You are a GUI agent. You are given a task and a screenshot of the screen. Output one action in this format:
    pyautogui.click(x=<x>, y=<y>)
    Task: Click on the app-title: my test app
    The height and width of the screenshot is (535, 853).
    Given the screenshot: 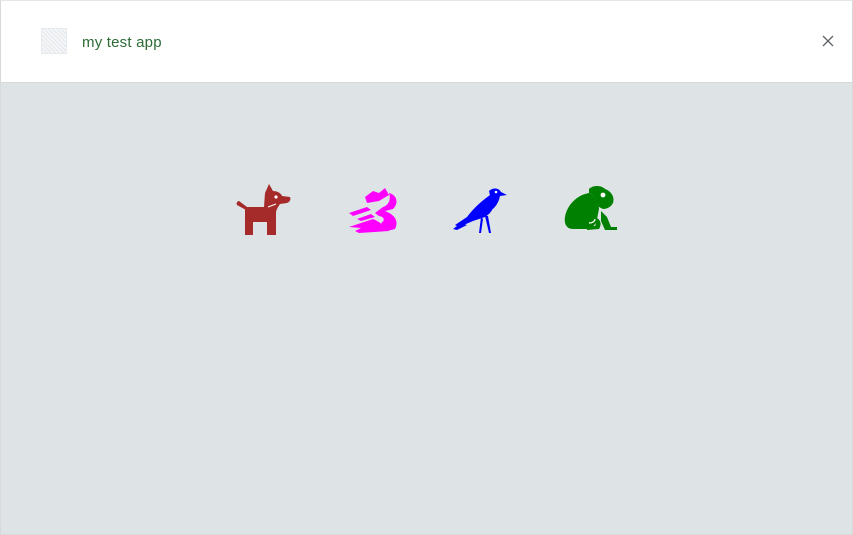 What is the action you would take?
    pyautogui.click(x=122, y=42)
    